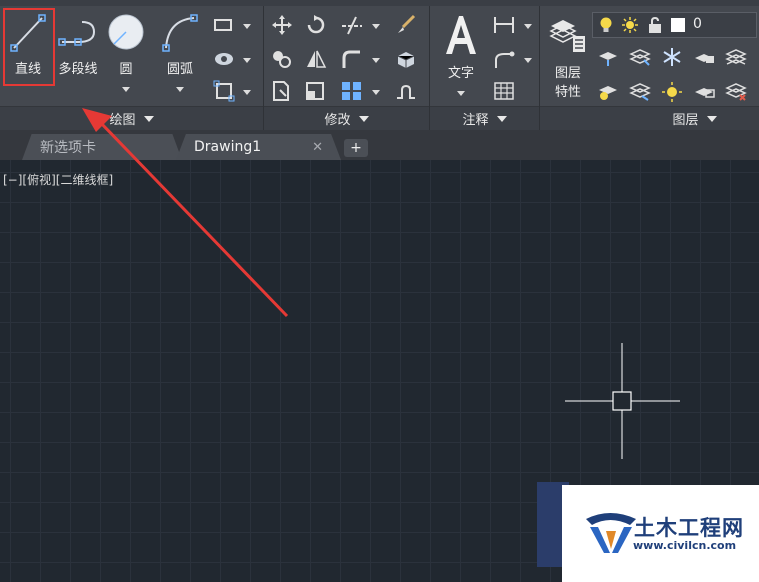 The width and height of the screenshot is (759, 582). I want to click on leader-dropdown-icon, so click(528, 60).